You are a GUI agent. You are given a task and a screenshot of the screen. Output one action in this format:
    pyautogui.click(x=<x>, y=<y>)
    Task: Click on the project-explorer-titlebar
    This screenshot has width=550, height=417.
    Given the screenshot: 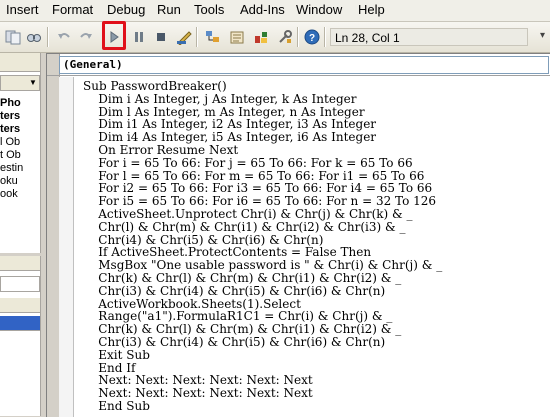 What is the action you would take?
    pyautogui.click(x=20, y=62)
    